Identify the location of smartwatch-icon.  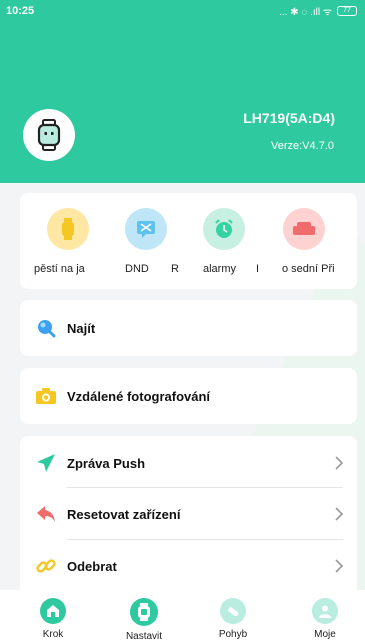
(49, 135).